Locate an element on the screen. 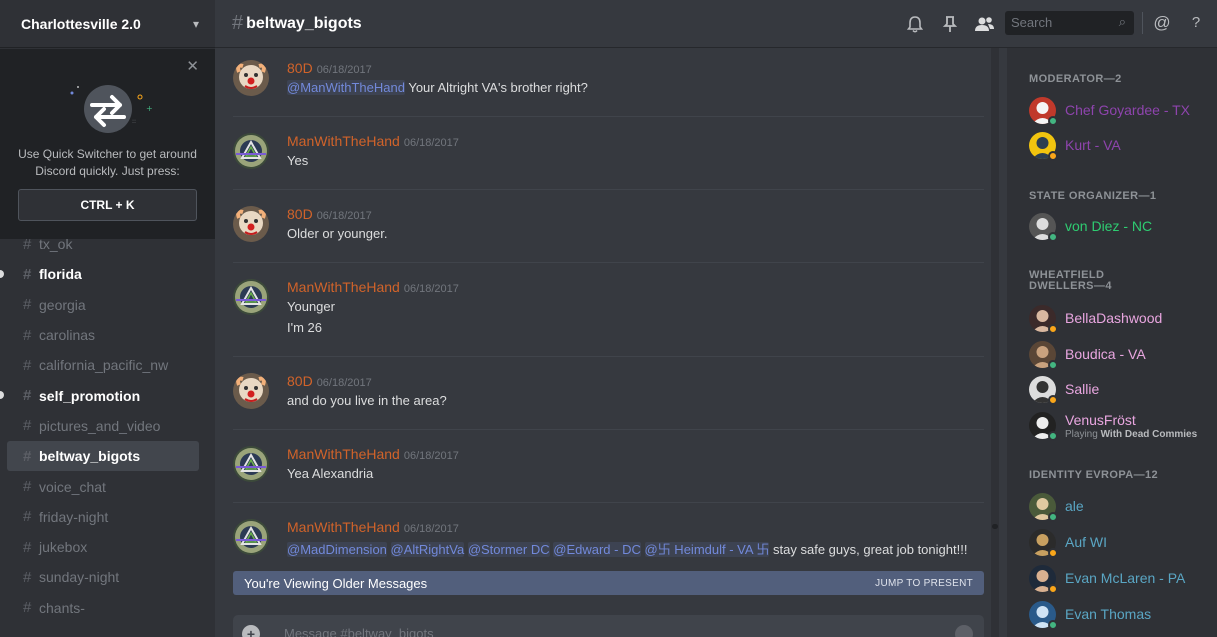  channel-item: # friday-night is located at coordinates (103, 517).